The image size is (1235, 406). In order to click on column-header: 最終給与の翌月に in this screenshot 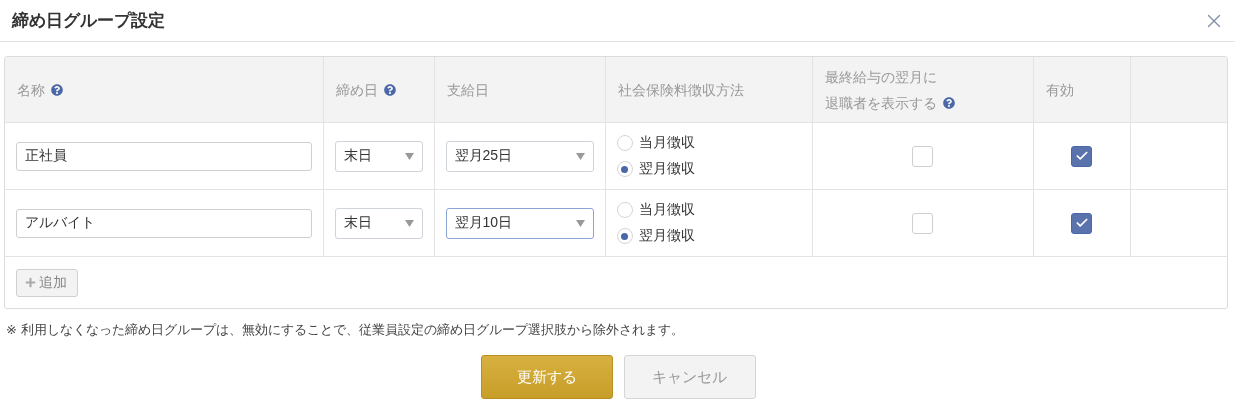, I will do `click(880, 76)`.